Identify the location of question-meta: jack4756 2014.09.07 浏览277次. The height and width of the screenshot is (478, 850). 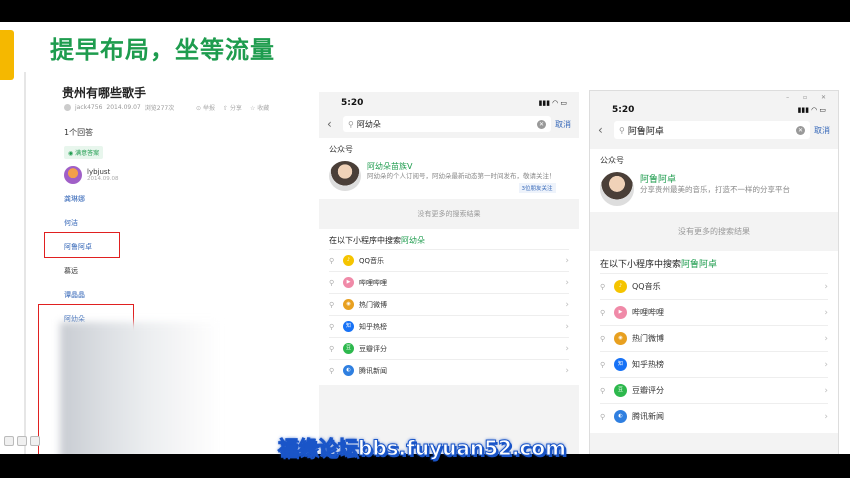
(119, 107).